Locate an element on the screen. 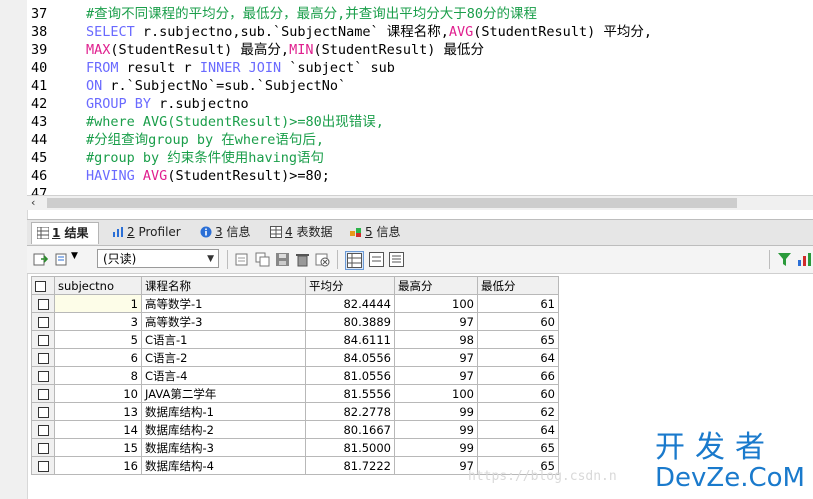 The image size is (813, 499). code-line: #分组查询group by 在where语句后, is located at coordinates (449, 140).